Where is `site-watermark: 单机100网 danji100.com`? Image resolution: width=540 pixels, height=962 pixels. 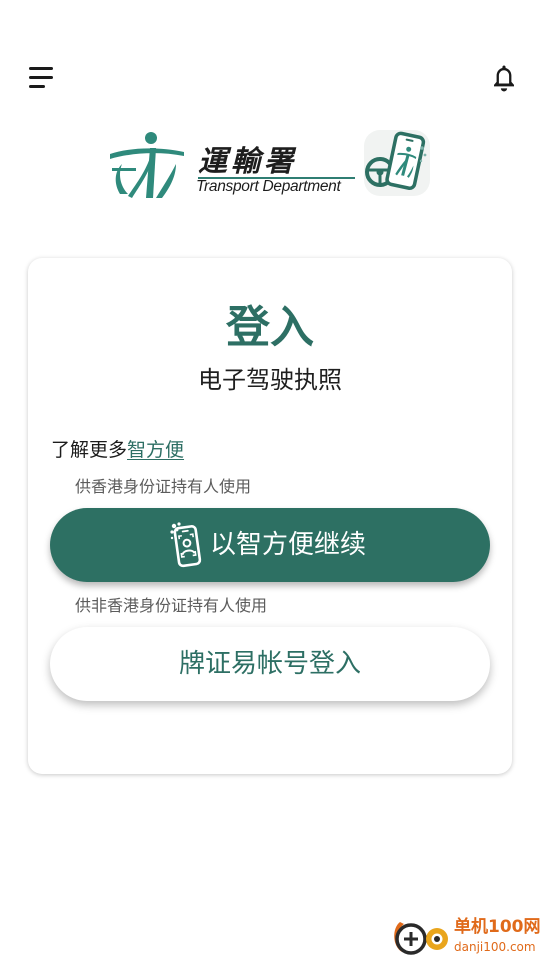
site-watermark: 单机100网 danji100.com is located at coordinates (464, 937).